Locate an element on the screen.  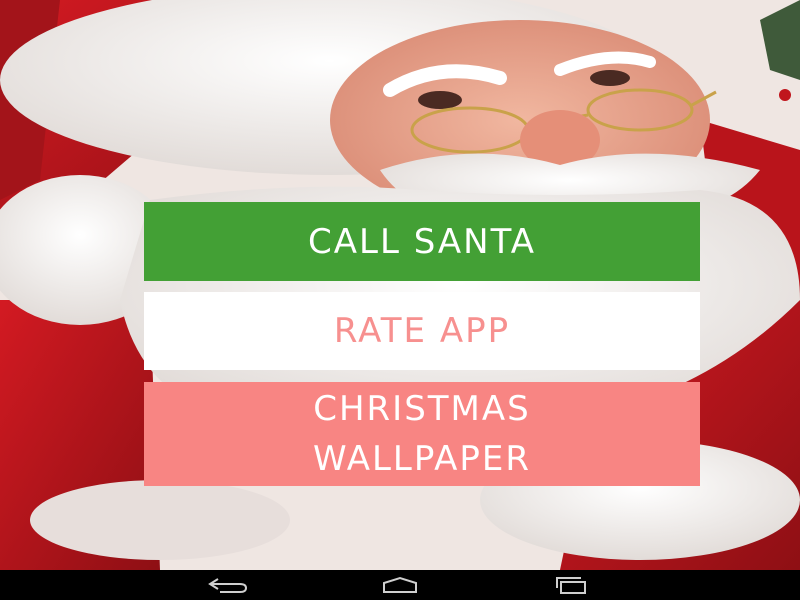
back-button is located at coordinates (228, 585).